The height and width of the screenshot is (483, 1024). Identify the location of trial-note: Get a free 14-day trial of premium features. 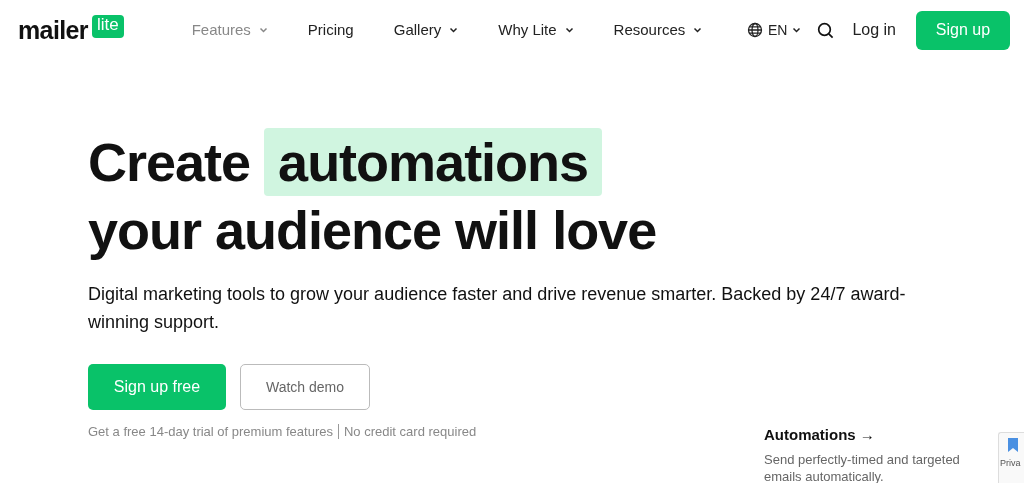
(210, 432).